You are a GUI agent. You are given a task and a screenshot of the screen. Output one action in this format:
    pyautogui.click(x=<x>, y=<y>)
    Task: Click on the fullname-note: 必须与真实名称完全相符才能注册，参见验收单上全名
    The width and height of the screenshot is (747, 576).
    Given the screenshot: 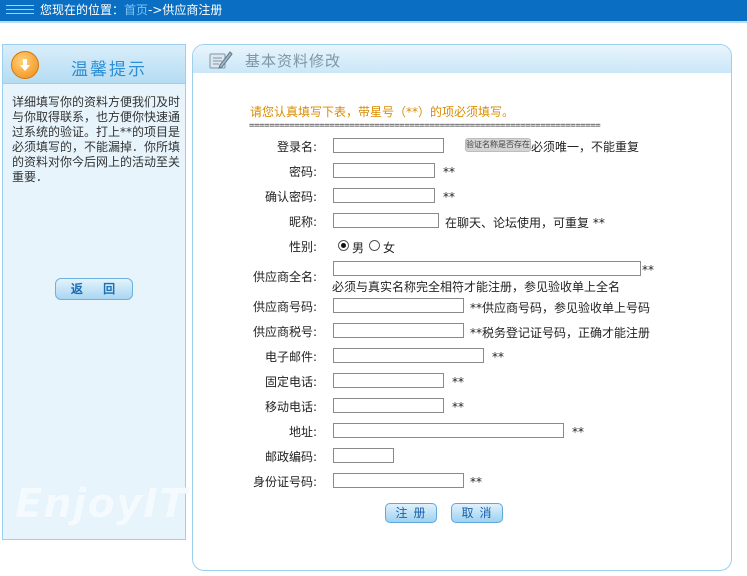 What is the action you would take?
    pyautogui.click(x=476, y=287)
    